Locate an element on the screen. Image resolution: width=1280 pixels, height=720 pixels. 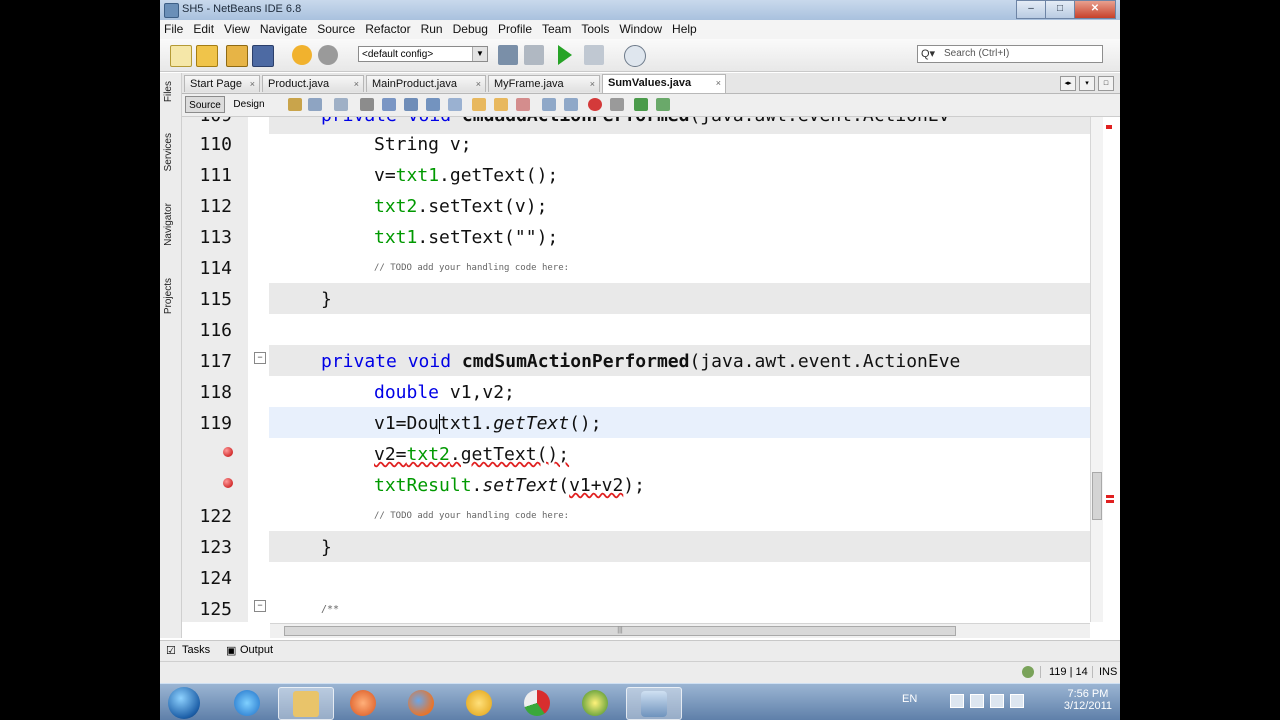
tab-mainproduct-java: MainProduct.java × is located at coordinates (426, 83).